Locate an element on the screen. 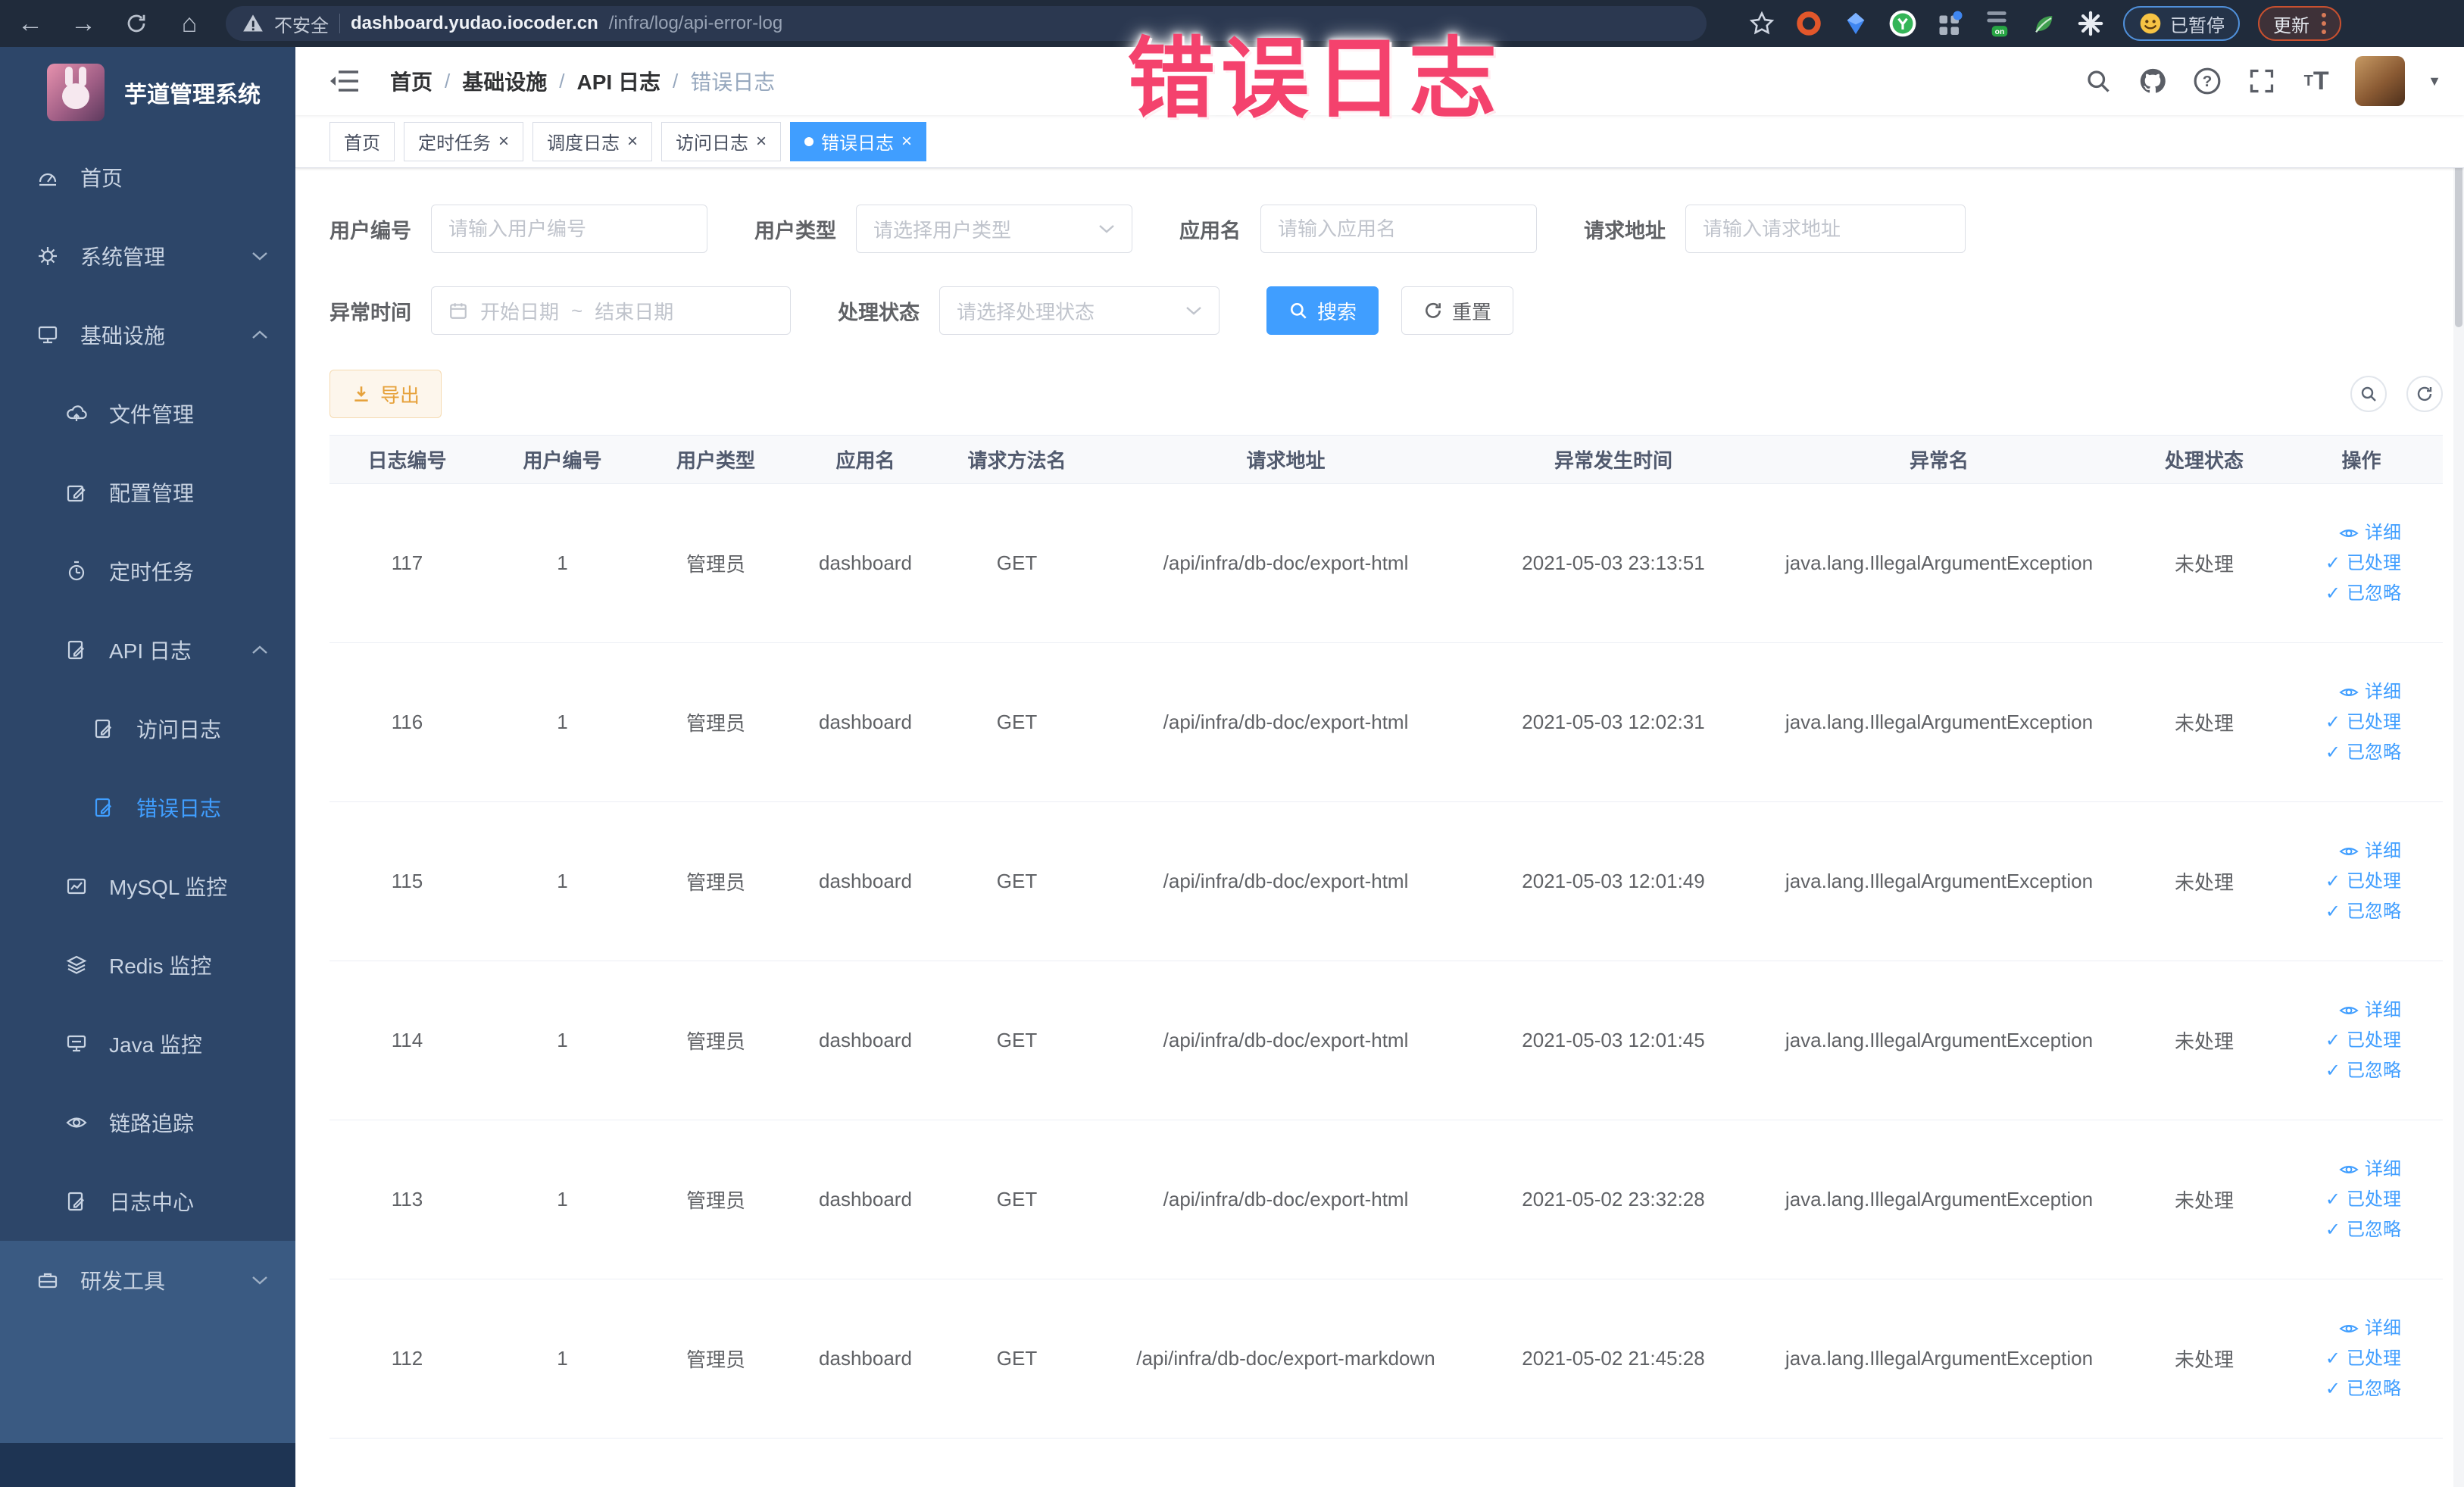 The height and width of the screenshot is (1487, 2464). forward-button: → is located at coordinates (83, 23).